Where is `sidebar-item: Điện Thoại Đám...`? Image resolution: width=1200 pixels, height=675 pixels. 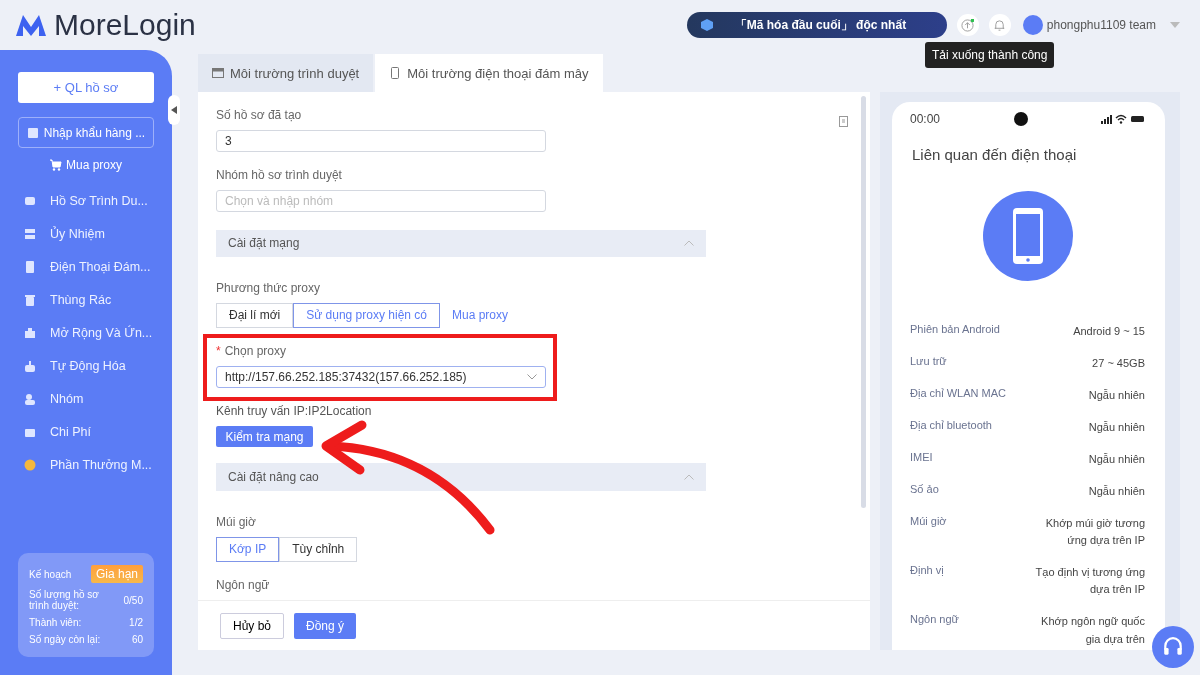
sidebar-item: Điện Thoại Đám... is located at coordinates (90, 267).